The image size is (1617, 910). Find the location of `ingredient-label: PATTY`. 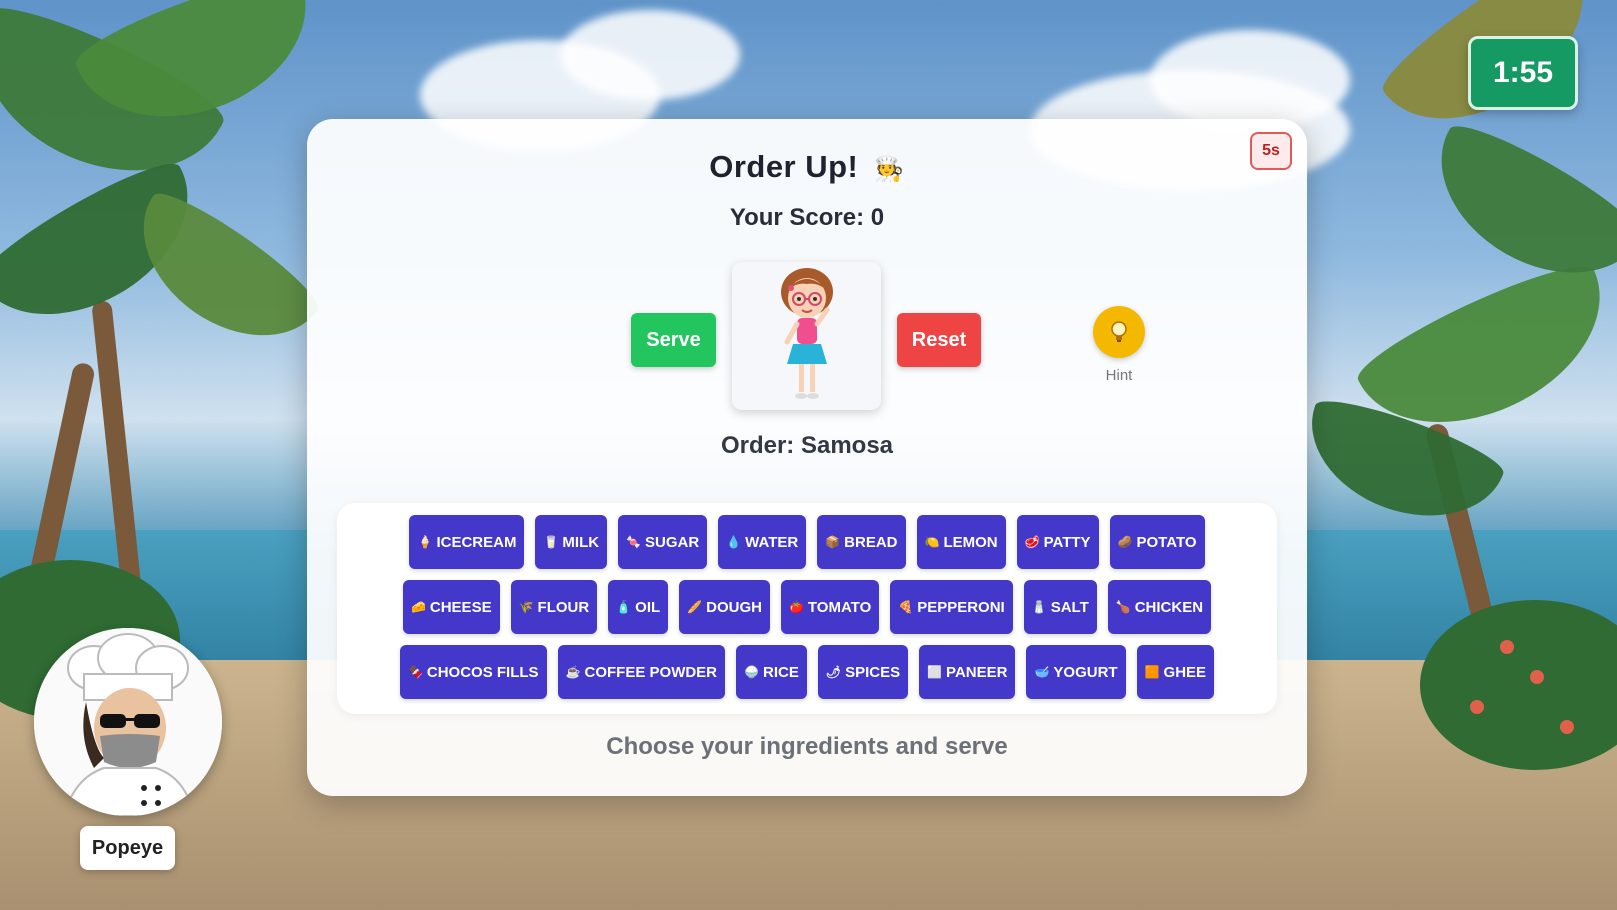

ingredient-label: PATTY is located at coordinates (1067, 542).